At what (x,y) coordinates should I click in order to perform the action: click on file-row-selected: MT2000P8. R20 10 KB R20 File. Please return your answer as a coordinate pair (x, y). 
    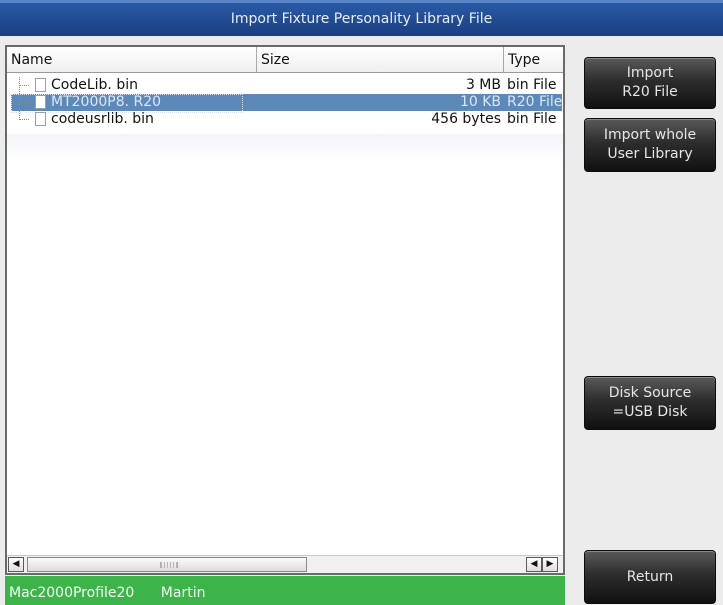
    Looking at the image, I should click on (285, 103).